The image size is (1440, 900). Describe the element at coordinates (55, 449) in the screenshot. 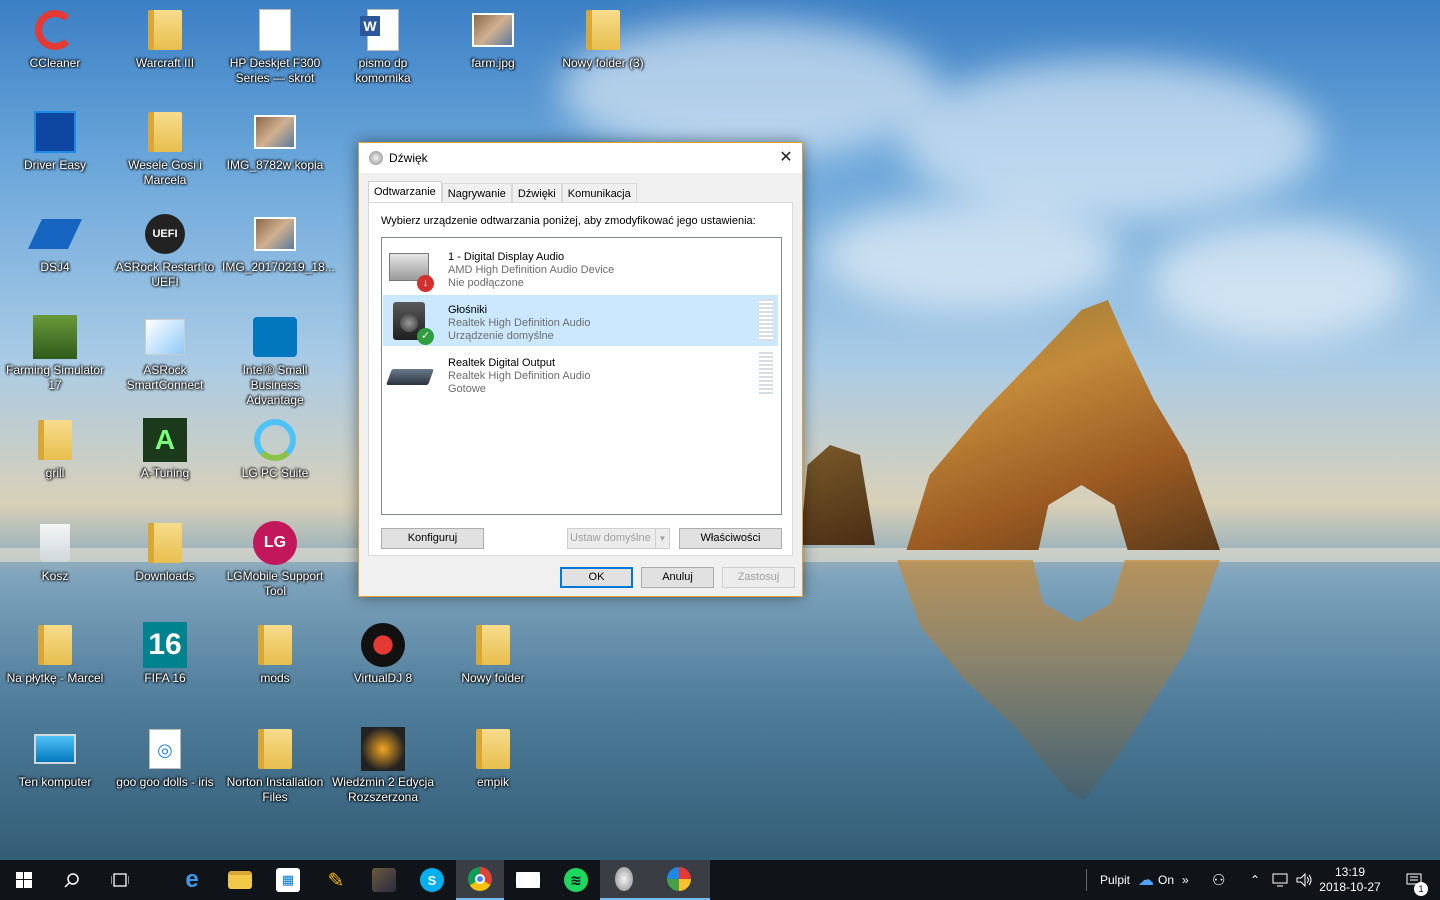

I see `desktop-icon: grill` at that location.